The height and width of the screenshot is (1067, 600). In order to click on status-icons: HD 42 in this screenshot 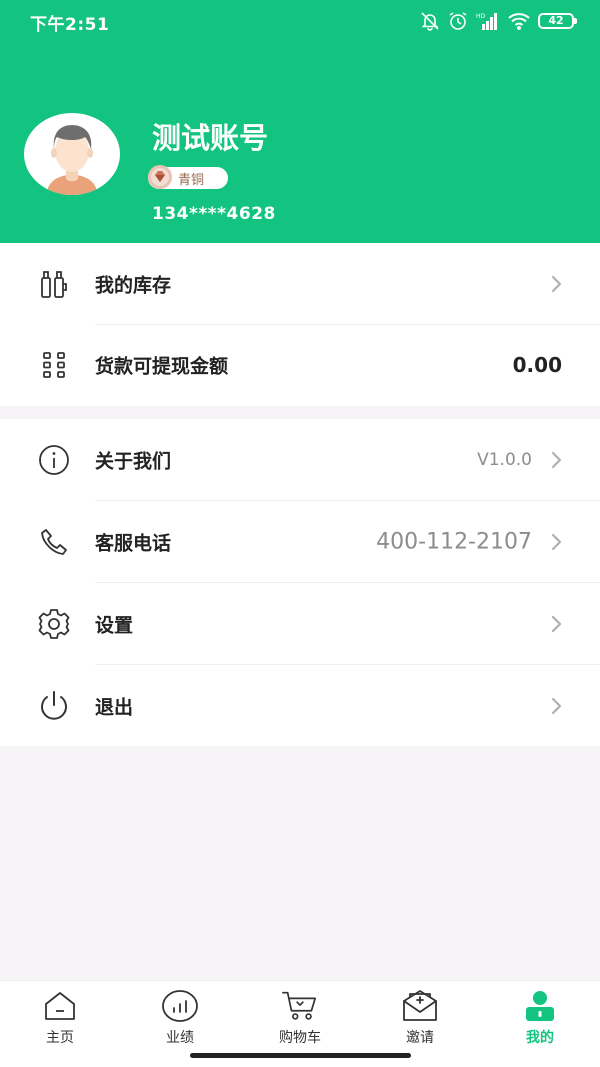, I will do `click(498, 21)`.